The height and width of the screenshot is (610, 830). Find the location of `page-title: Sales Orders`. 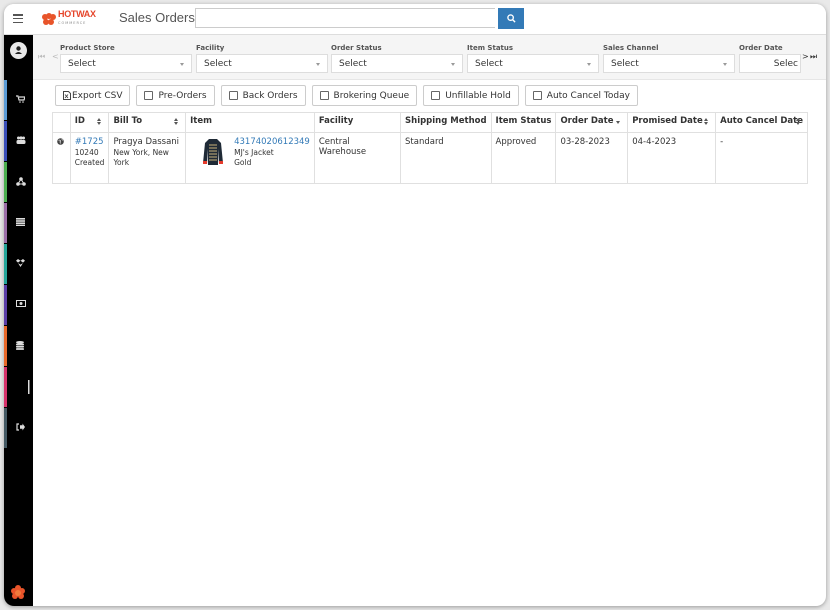

page-title: Sales Orders is located at coordinates (157, 17).